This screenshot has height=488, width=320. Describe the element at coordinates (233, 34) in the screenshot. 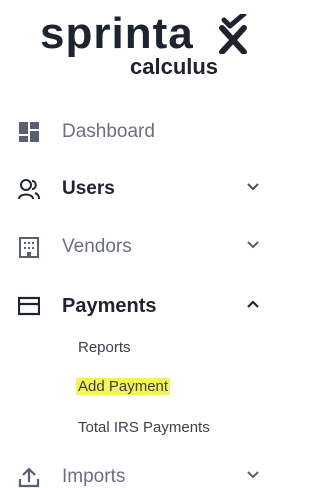

I see `logo-x-checkmark-icon` at that location.